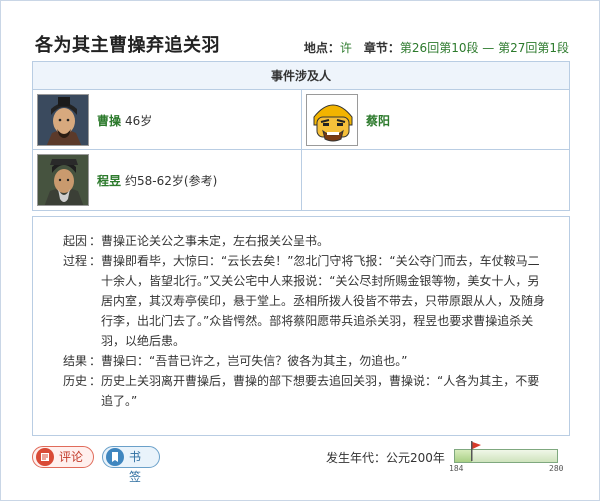 The width and height of the screenshot is (600, 501). I want to click on person-name-line: 曹操 46岁, so click(124, 120).